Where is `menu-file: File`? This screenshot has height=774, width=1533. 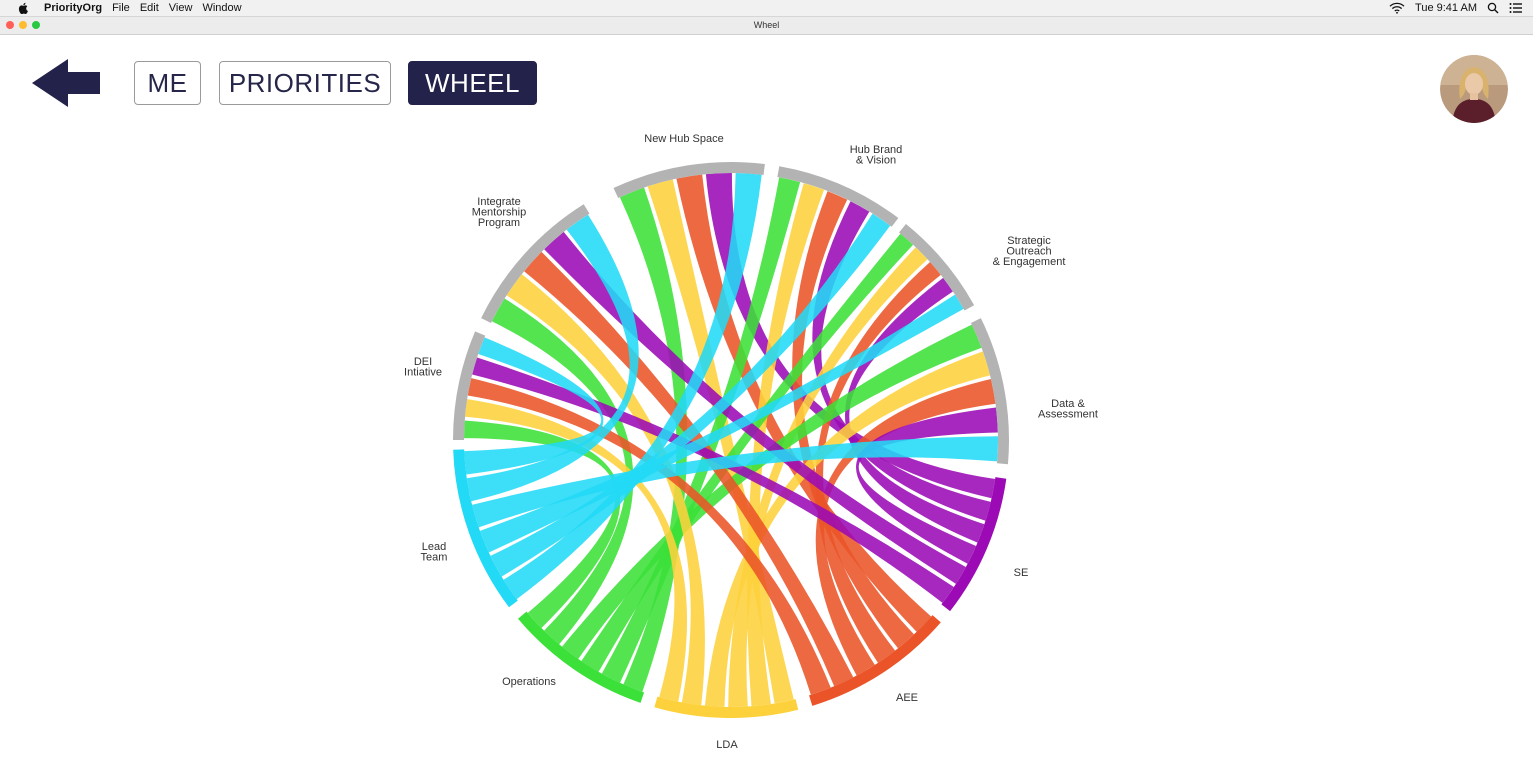
menu-file: File is located at coordinates (121, 8).